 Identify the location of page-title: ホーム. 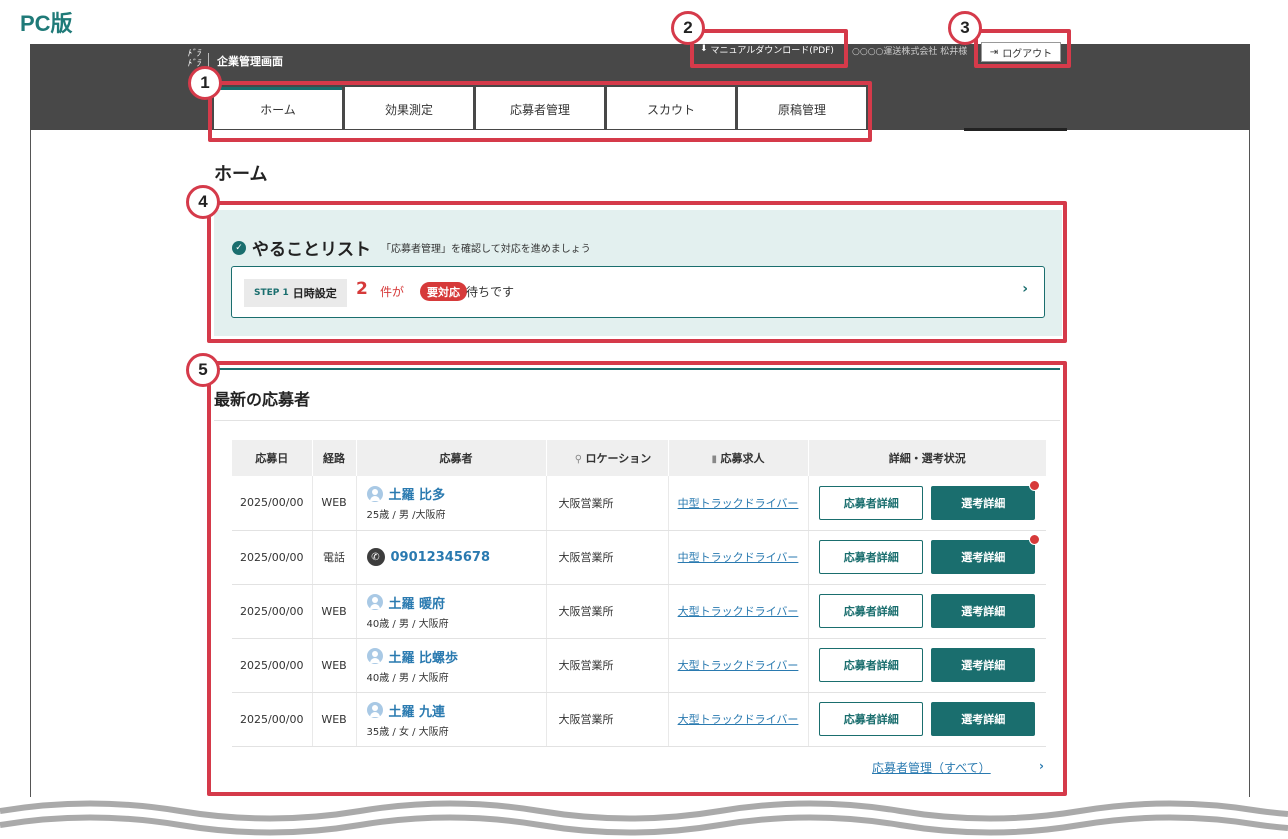
(241, 174).